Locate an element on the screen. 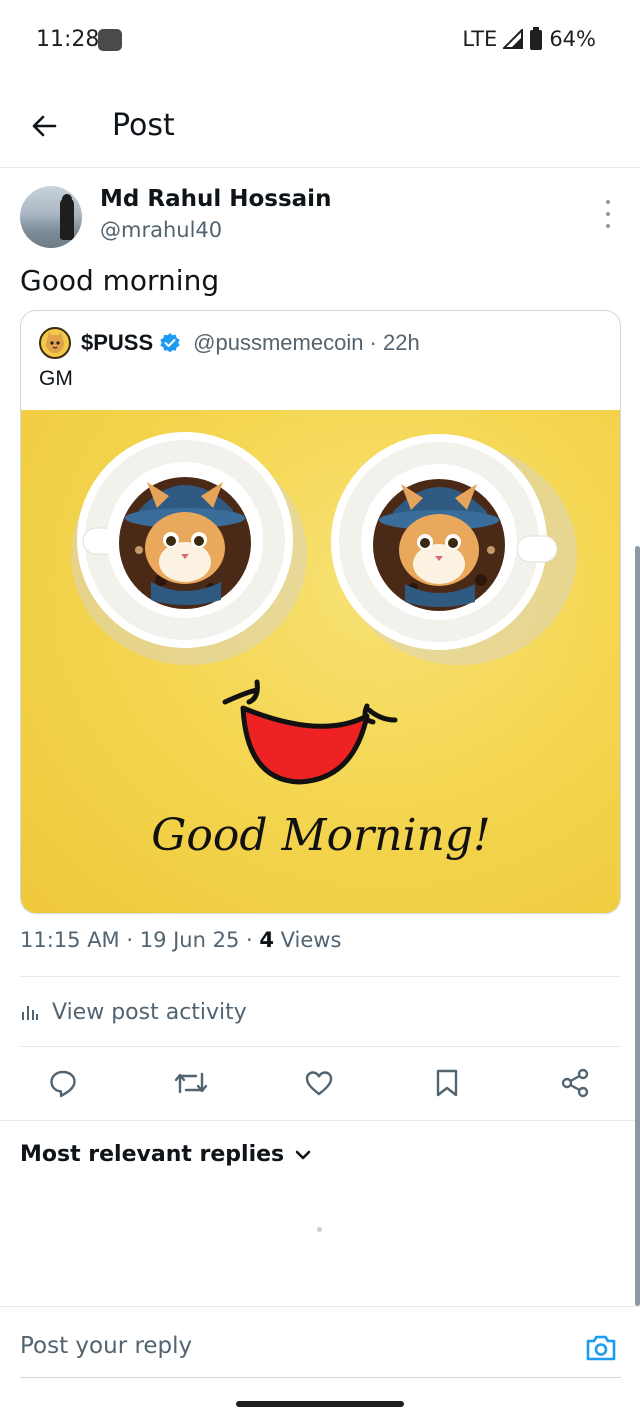 Image resolution: width=640 pixels, height=1422 pixels. post-action-bar is located at coordinates (320, 1083).